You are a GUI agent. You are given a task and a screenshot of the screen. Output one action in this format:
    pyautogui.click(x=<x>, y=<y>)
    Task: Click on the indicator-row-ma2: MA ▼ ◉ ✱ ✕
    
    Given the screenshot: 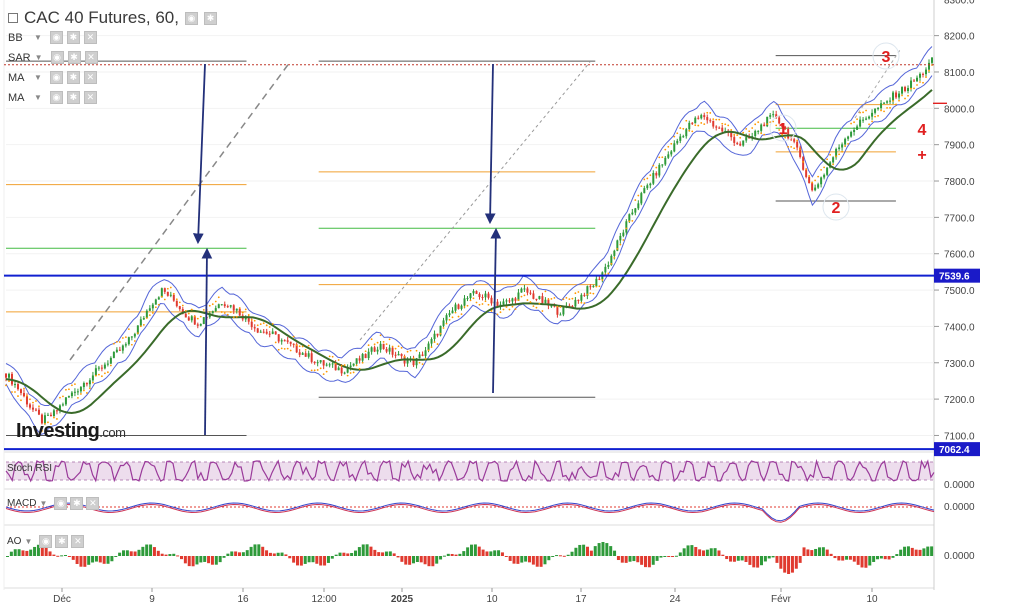 What is the action you would take?
    pyautogui.click(x=52, y=97)
    